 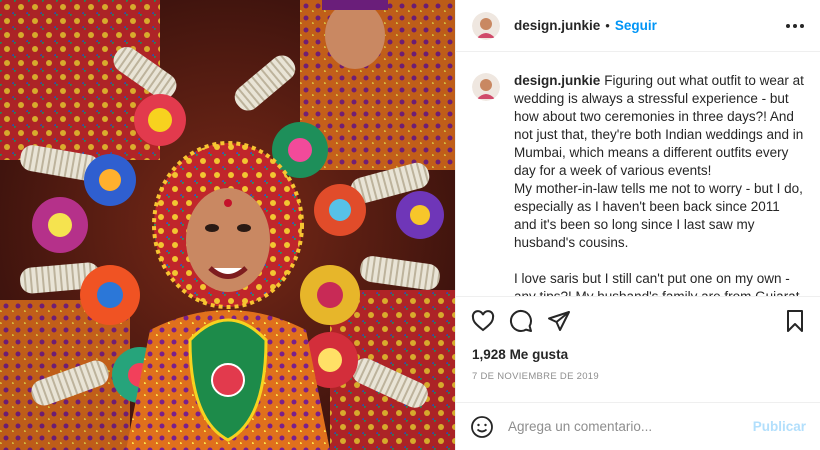 What do you see at coordinates (521, 321) in the screenshot?
I see `comment-icon` at bounding box center [521, 321].